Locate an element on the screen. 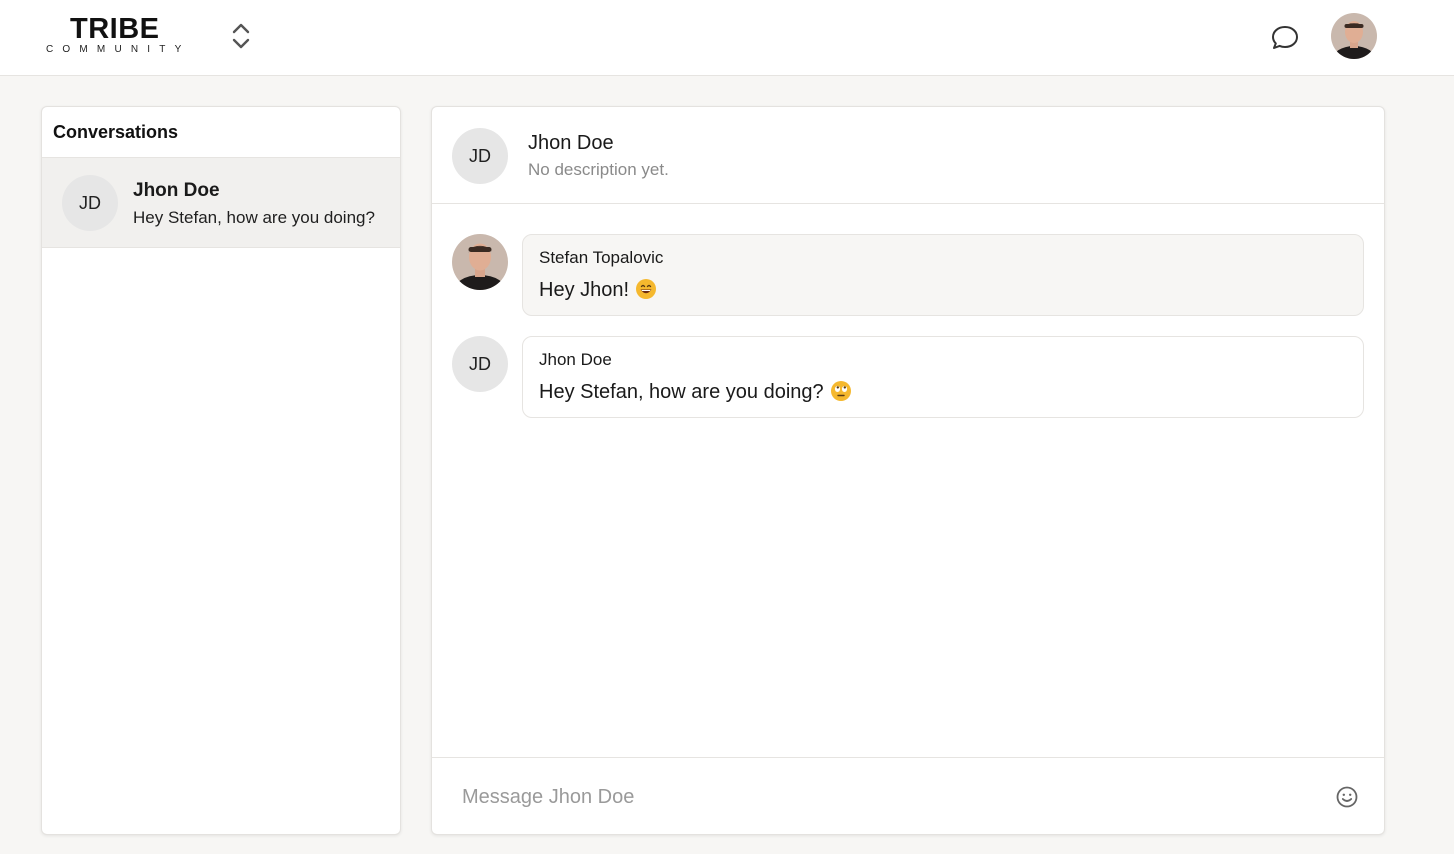  chevron-up-down-icon is located at coordinates (241, 36).